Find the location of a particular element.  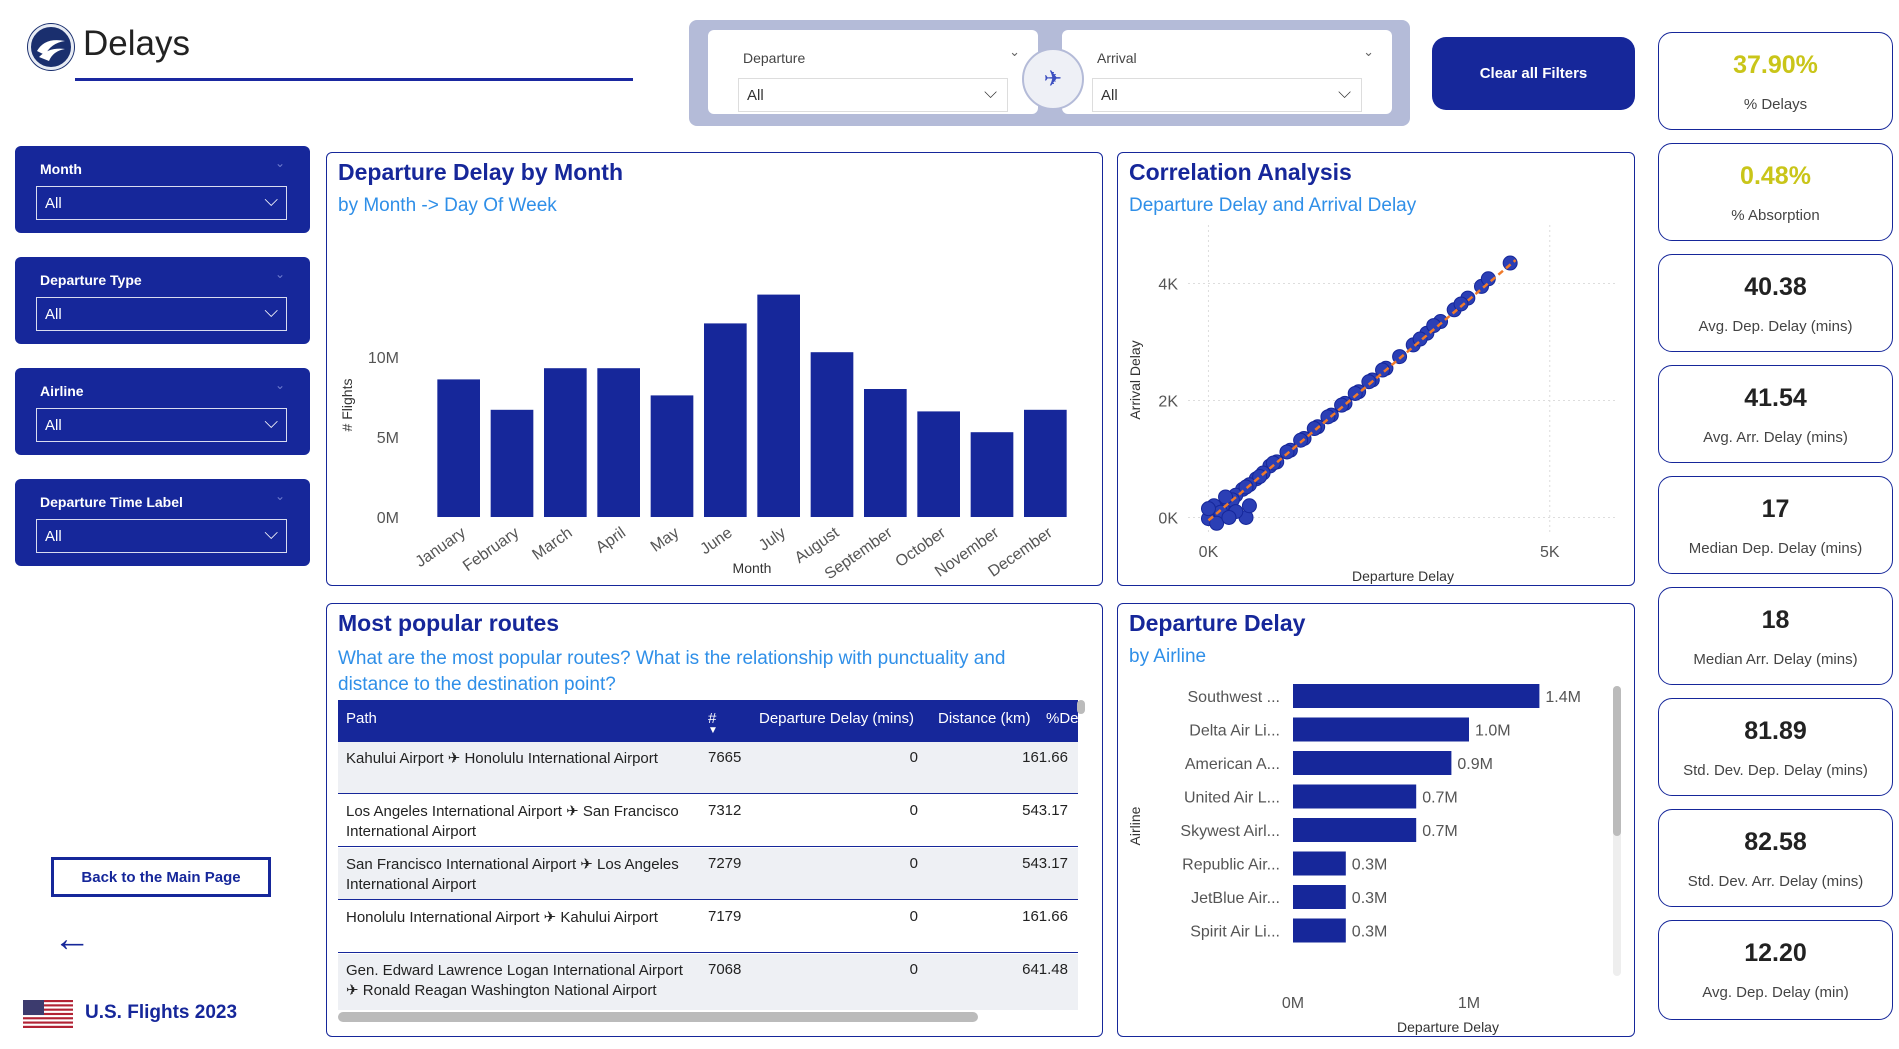

x-tick-label: June is located at coordinates (716, 541).